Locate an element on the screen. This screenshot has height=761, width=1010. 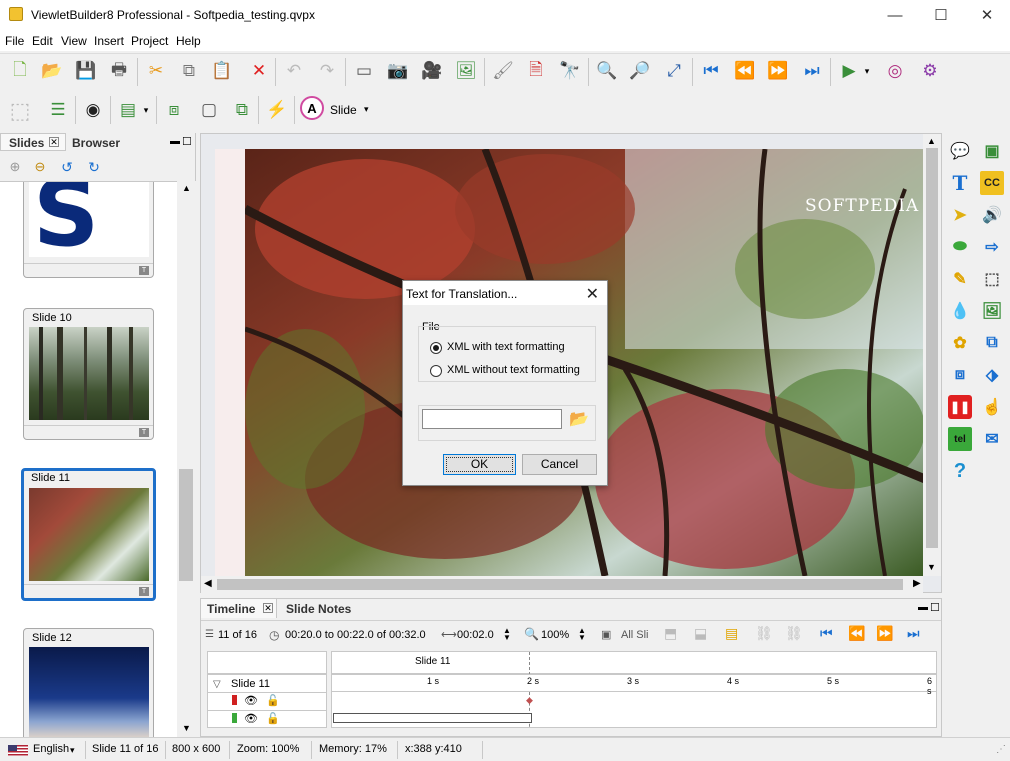
cancel-button: Cancel is located at coordinates (559, 464).